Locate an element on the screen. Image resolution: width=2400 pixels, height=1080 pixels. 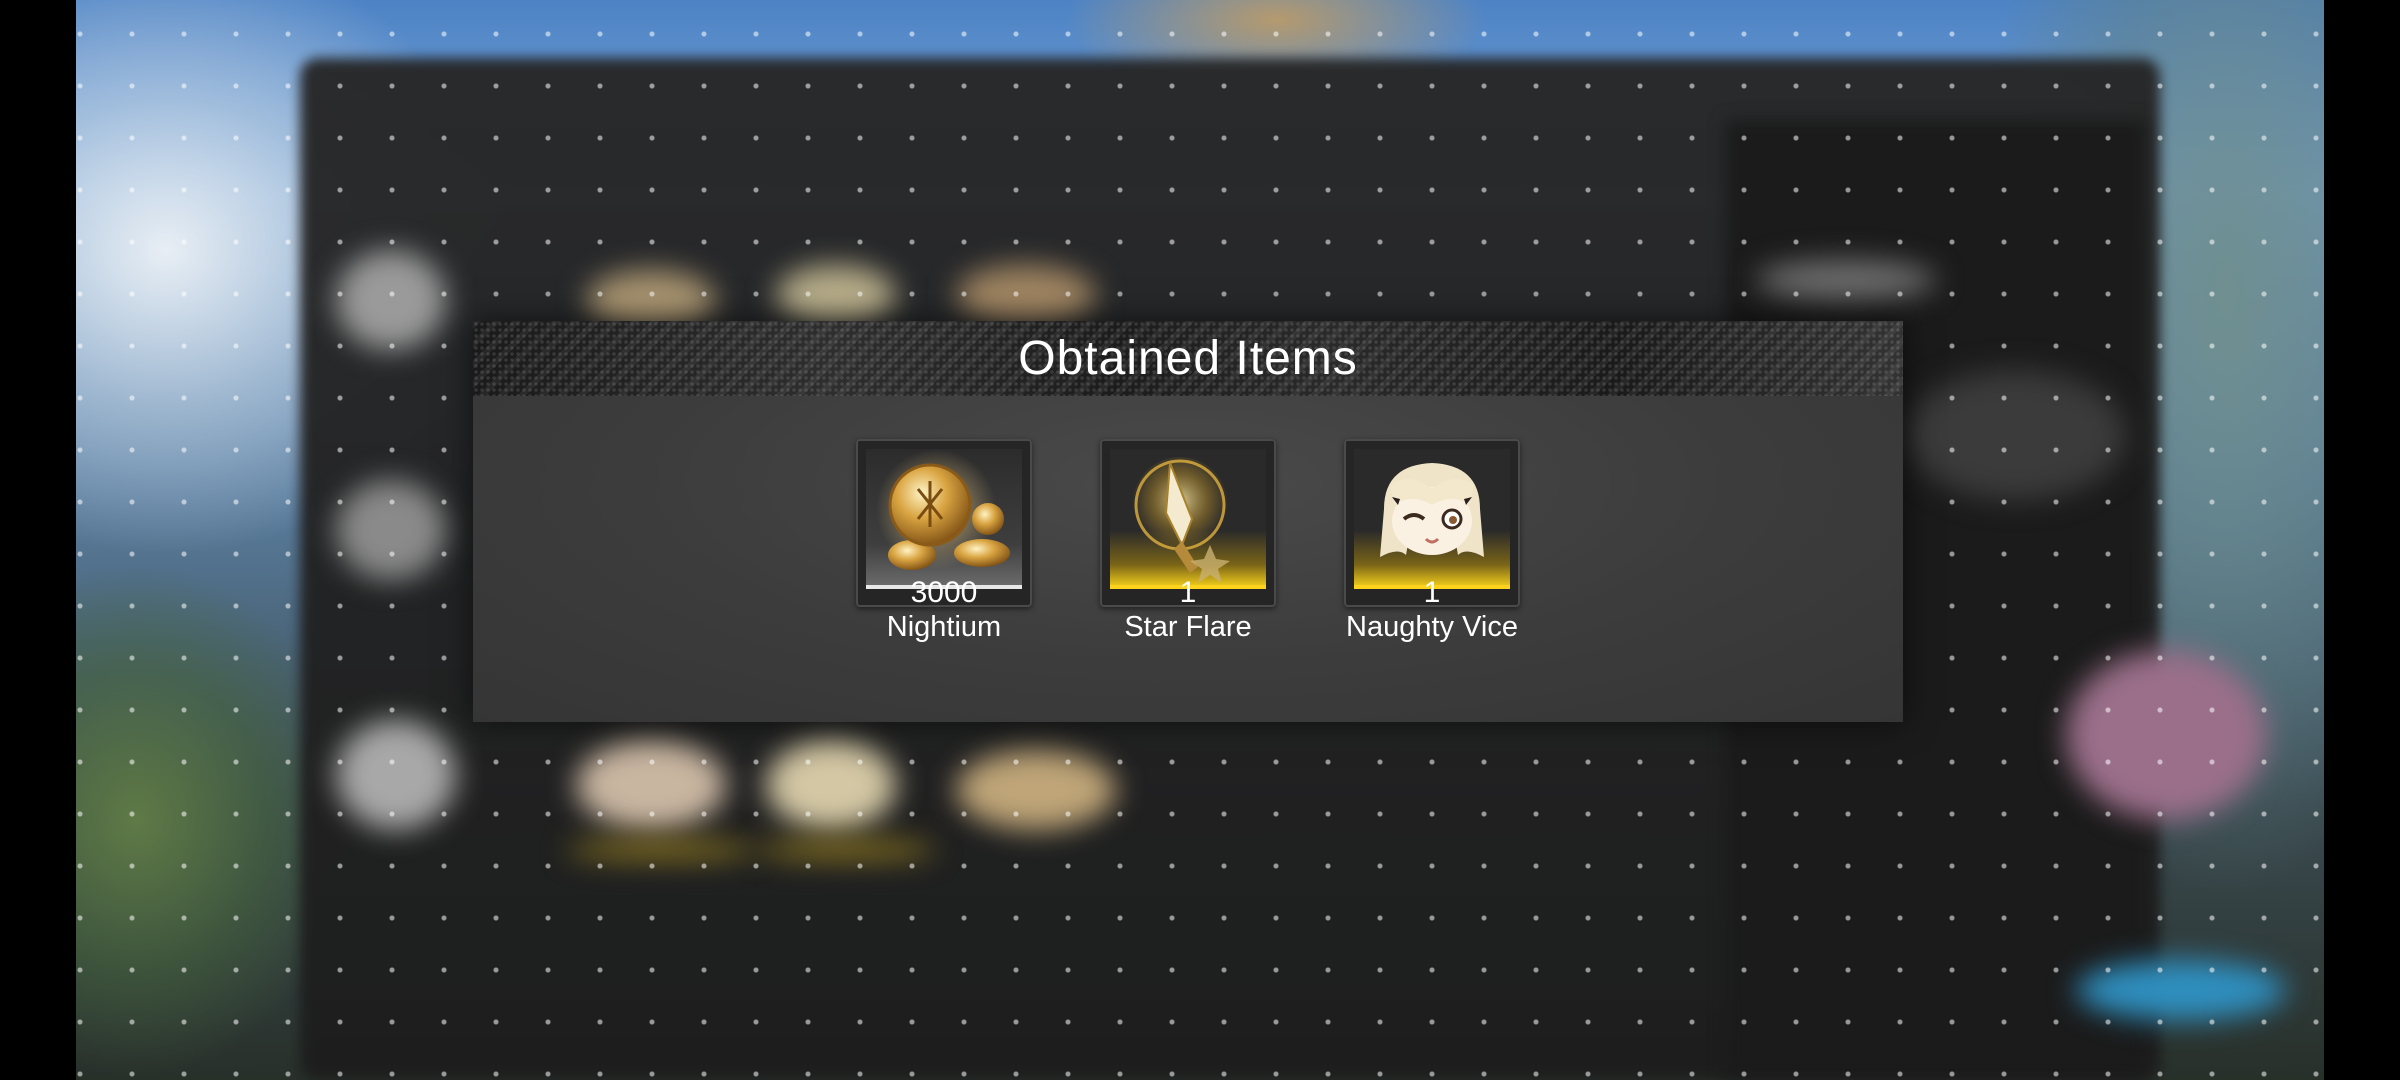
gold-coins-icon is located at coordinates (944, 517).